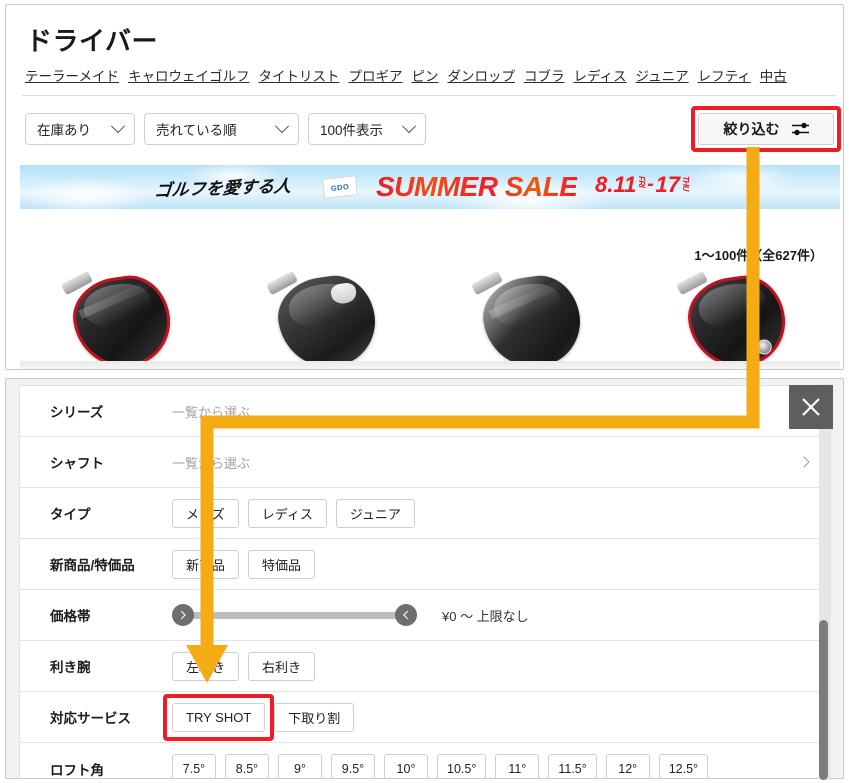 The image size is (849, 783). Describe the element at coordinates (662, 75) in the screenshot. I see `brand-link-junior: ジュニア` at that location.